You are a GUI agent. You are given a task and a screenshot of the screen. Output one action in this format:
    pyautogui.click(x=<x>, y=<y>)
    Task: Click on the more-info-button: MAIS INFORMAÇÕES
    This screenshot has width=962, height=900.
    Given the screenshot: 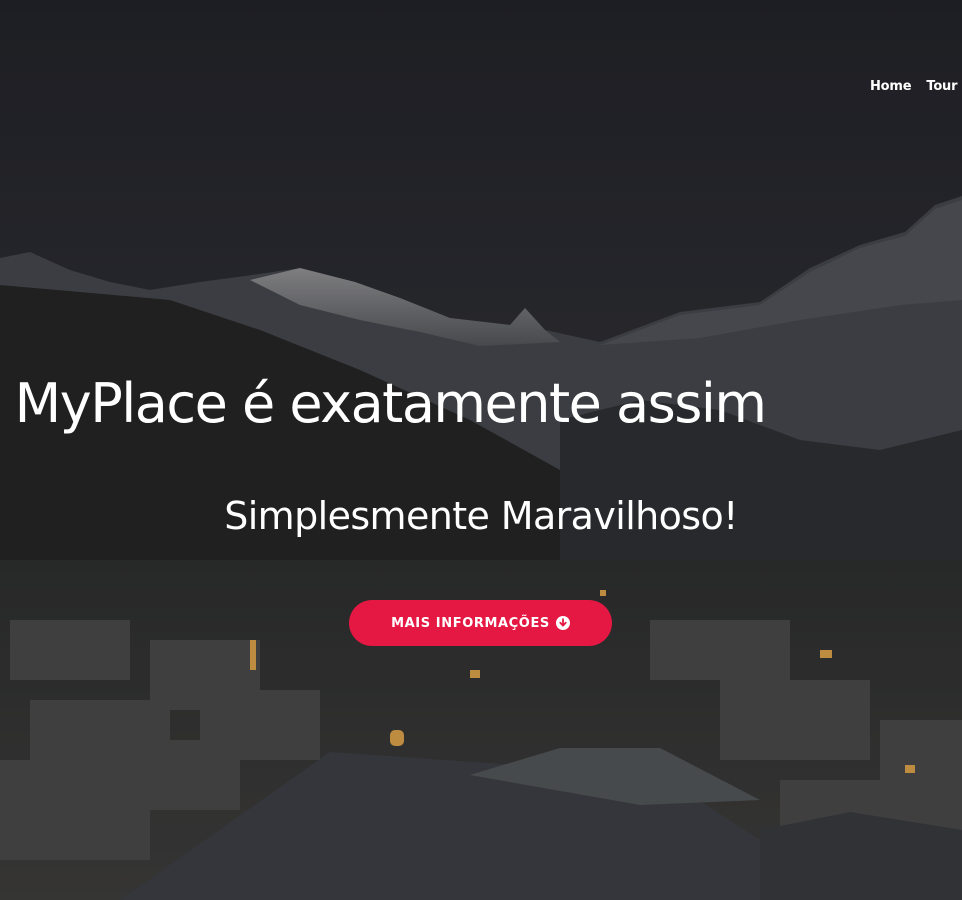 What is the action you would take?
    pyautogui.click(x=480, y=623)
    